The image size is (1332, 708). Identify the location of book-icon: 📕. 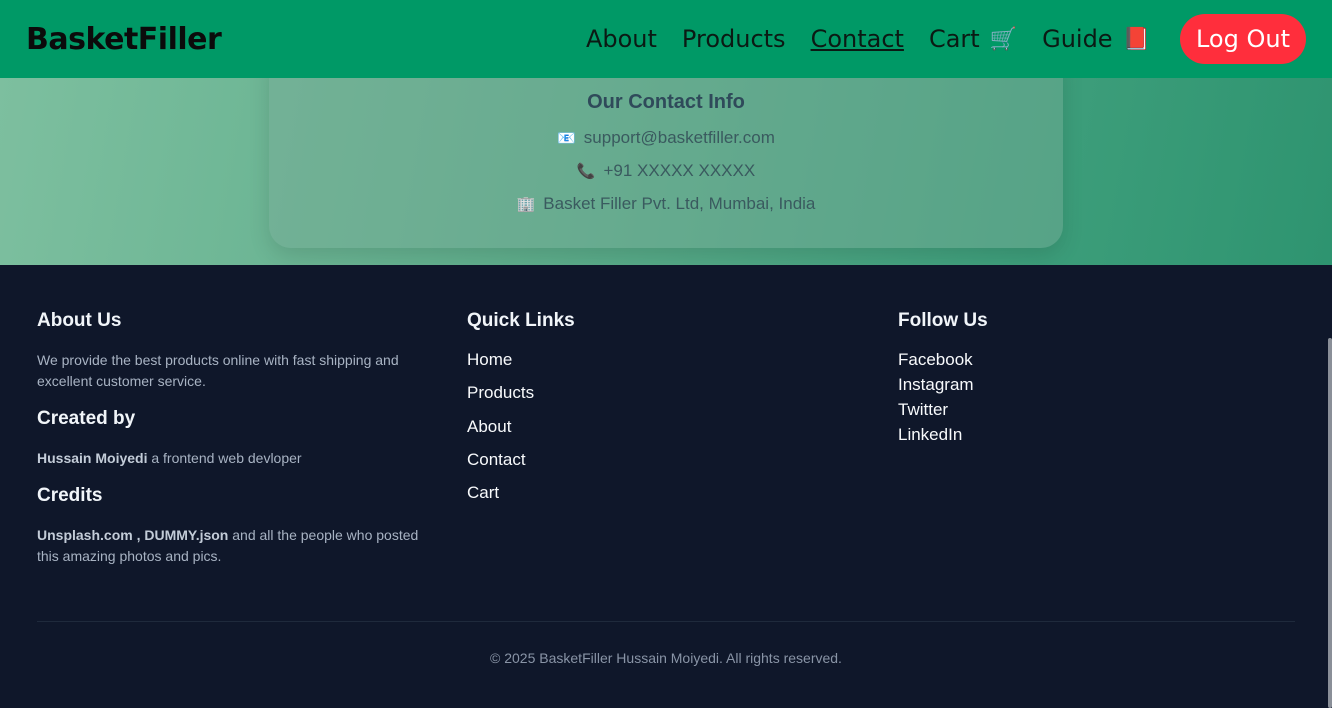
(1136, 39).